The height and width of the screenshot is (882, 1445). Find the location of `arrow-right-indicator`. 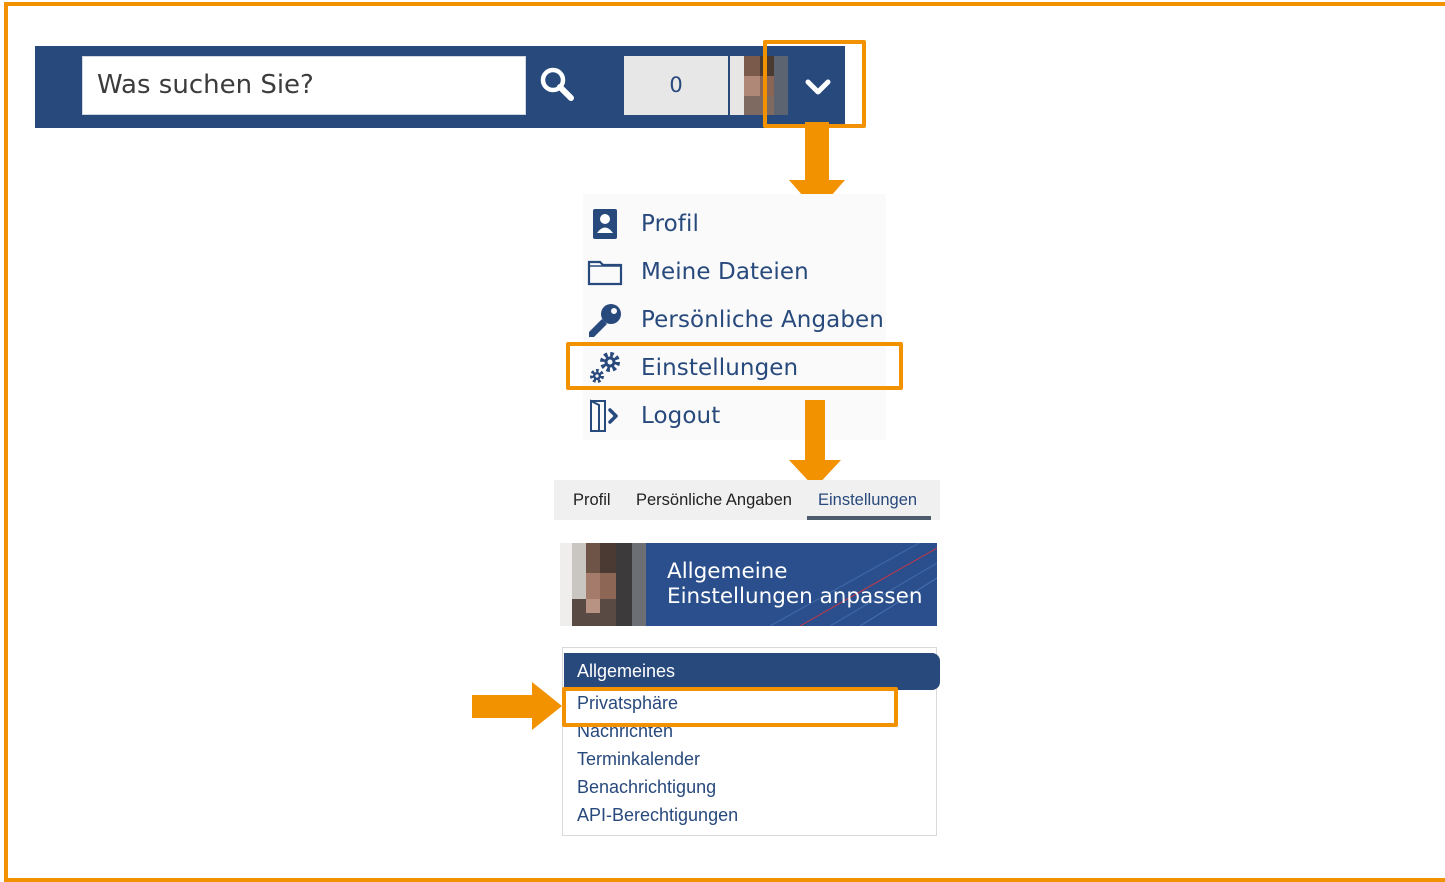

arrow-right-indicator is located at coordinates (517, 706).